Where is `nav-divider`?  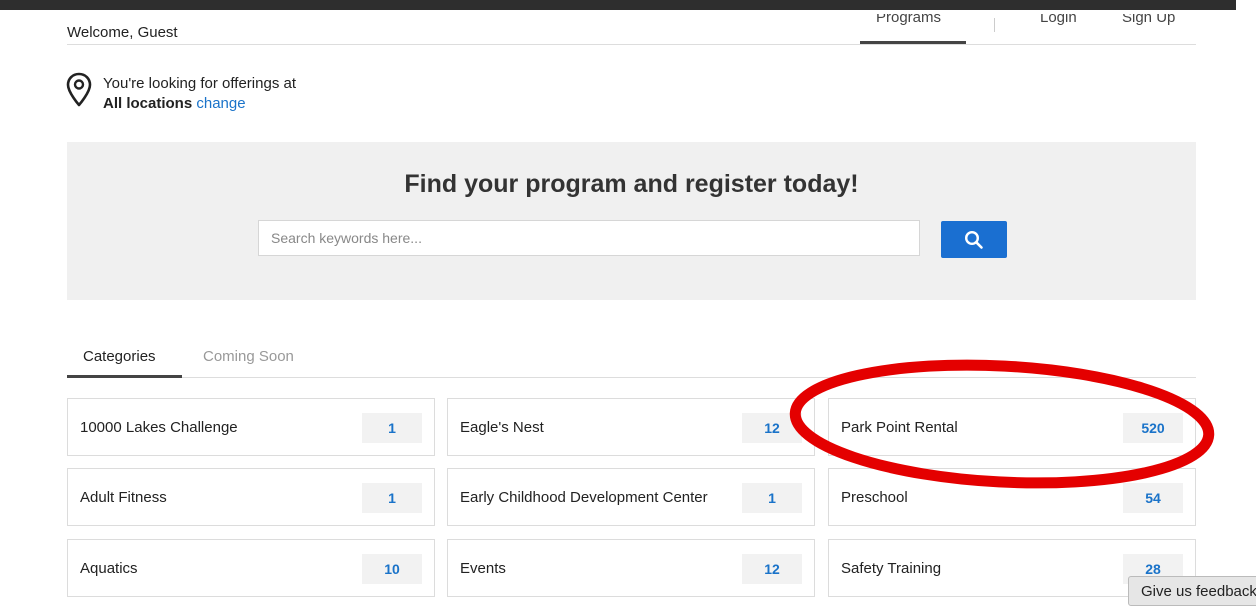 nav-divider is located at coordinates (994, 25).